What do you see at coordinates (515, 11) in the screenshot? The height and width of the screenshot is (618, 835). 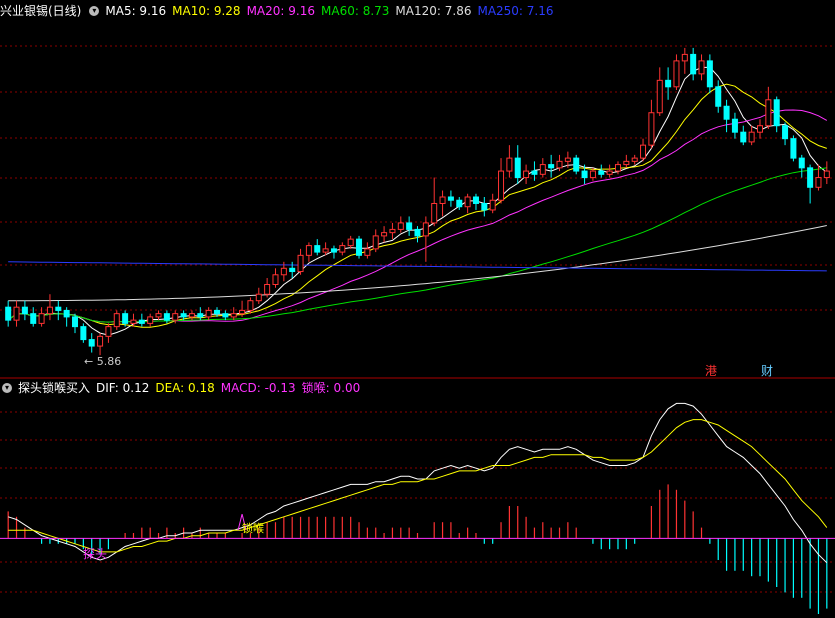 I see `ma-legend-5: MA250: 7.16` at bounding box center [515, 11].